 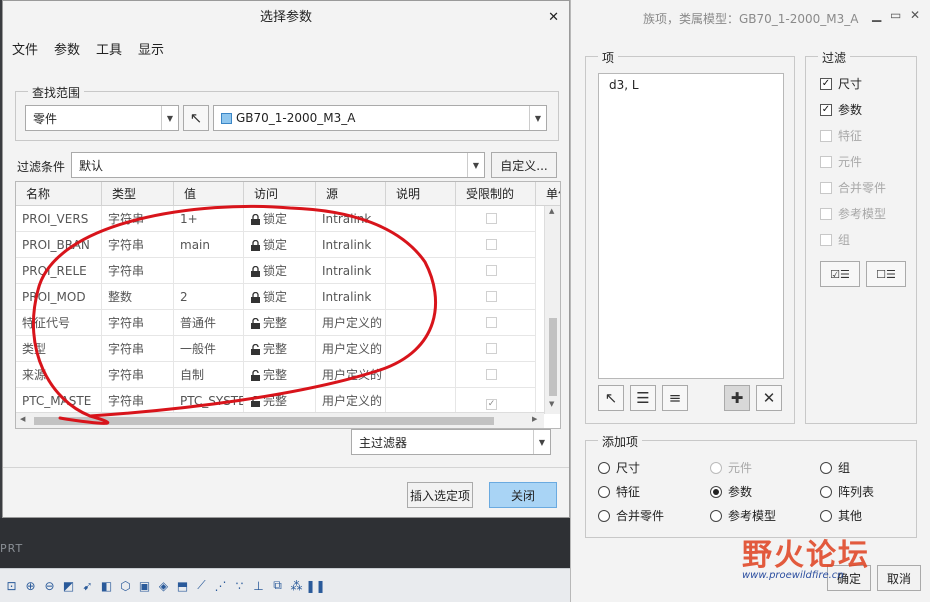 I want to click on add-item-button: ✚, so click(x=737, y=398).